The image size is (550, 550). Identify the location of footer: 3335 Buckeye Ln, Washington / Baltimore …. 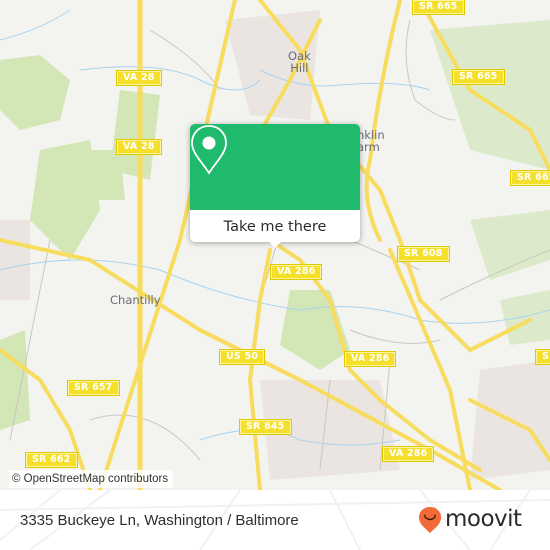
(275, 520).